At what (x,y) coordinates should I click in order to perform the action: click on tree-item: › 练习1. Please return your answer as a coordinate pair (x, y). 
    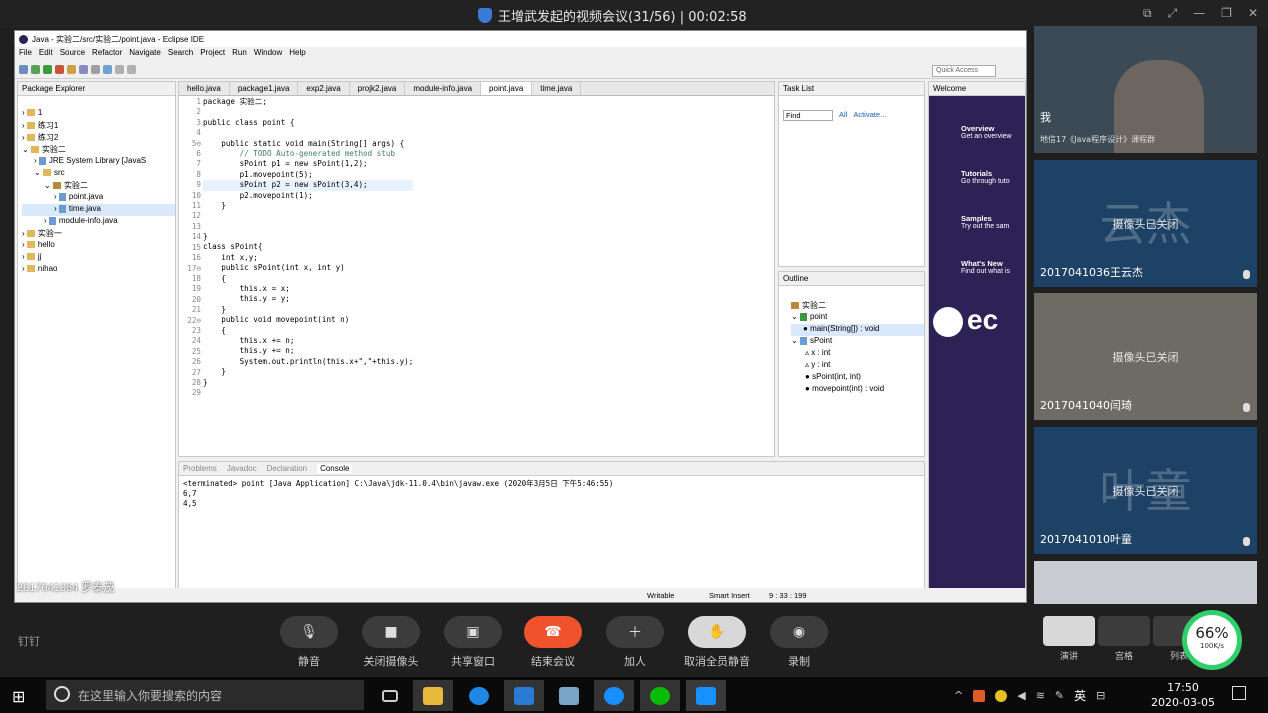
    Looking at the image, I should click on (98, 126).